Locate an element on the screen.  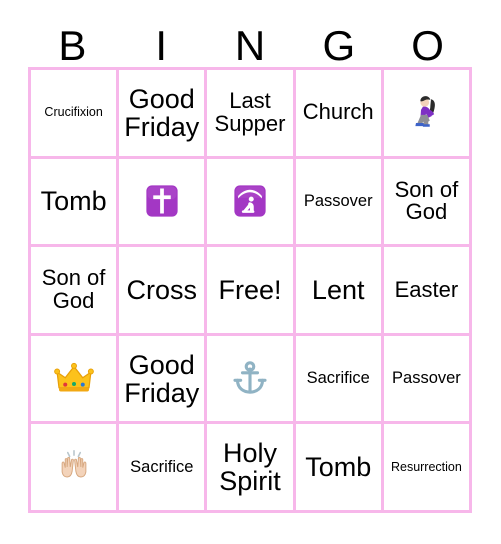
bingo-cell-label: Crucifixion is located at coordinates (73, 112).